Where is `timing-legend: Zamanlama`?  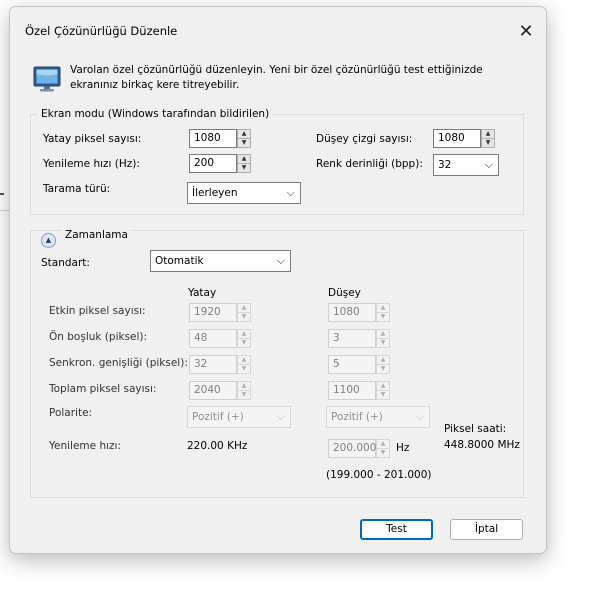
timing-legend: Zamanlama is located at coordinates (96, 235).